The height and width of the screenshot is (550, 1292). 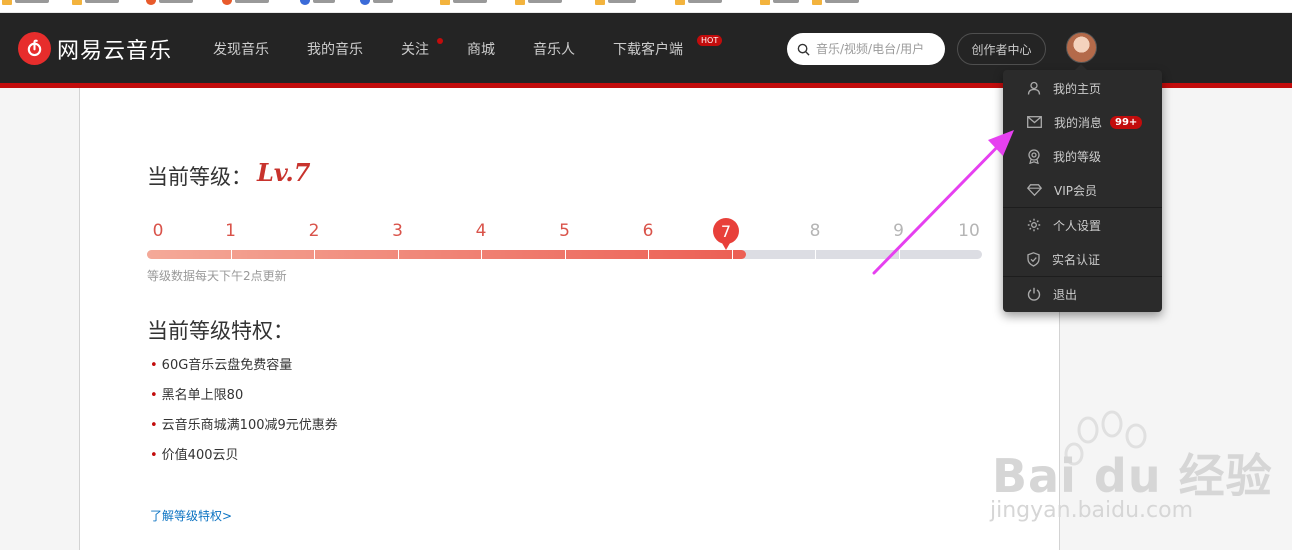 I want to click on watermark-brand: Bai du 经验, so click(x=1132, y=476).